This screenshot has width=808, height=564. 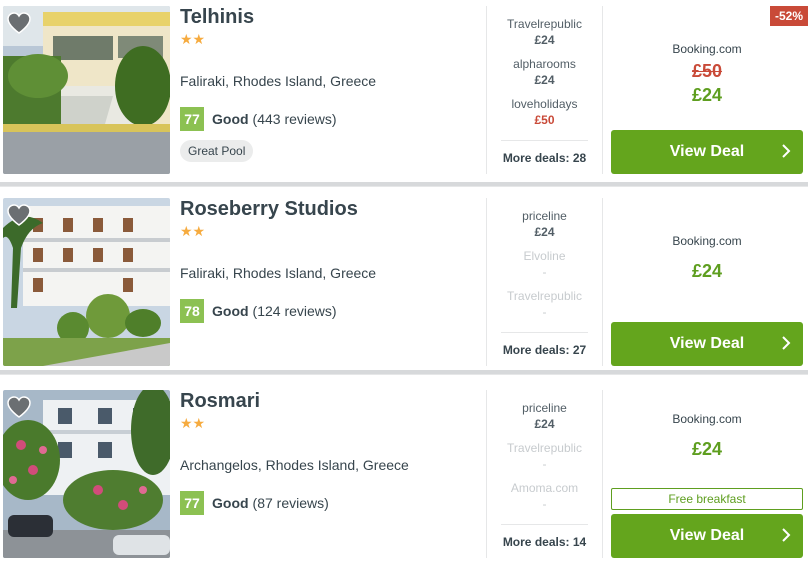 I want to click on deal-provider: loveholidays, so click(x=544, y=104).